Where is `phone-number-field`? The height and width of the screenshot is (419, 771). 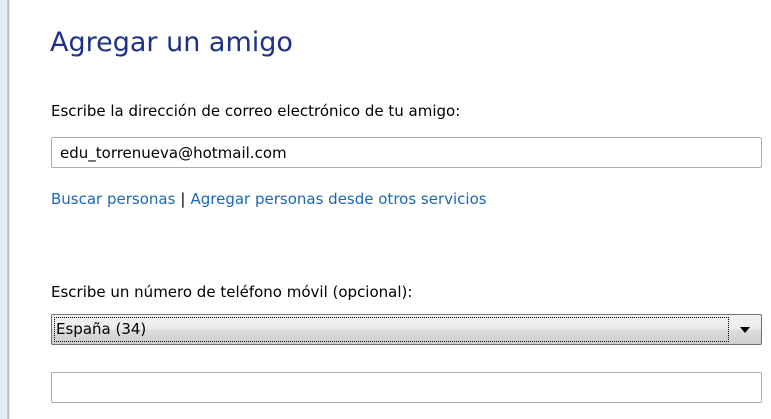
phone-number-field is located at coordinates (406, 387).